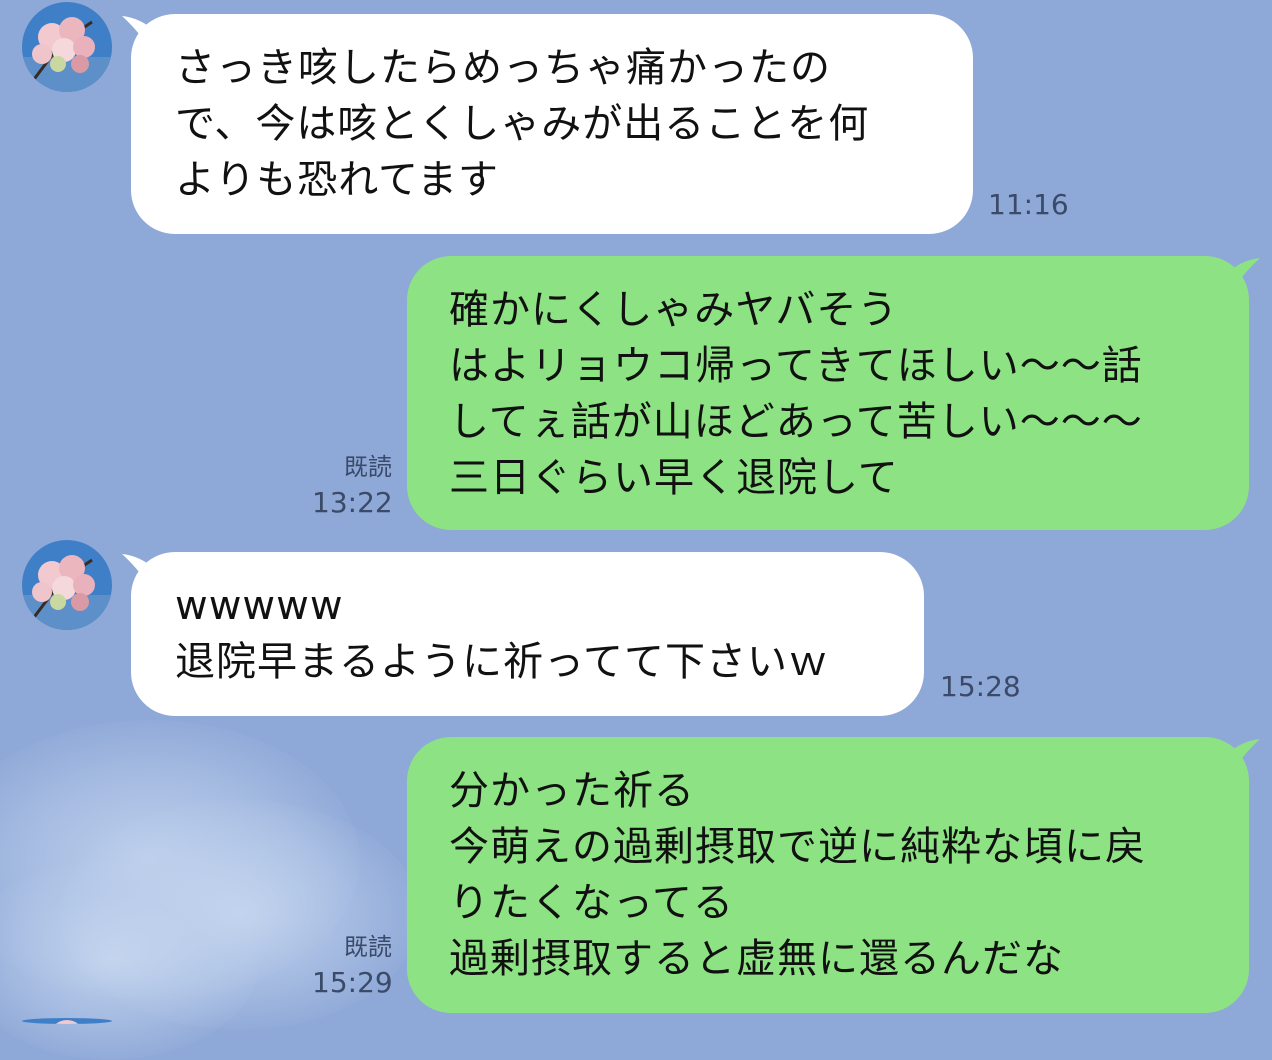  Describe the element at coordinates (337, 180) in the screenshot. I see `message-text-line: よりも恐れてます` at that location.